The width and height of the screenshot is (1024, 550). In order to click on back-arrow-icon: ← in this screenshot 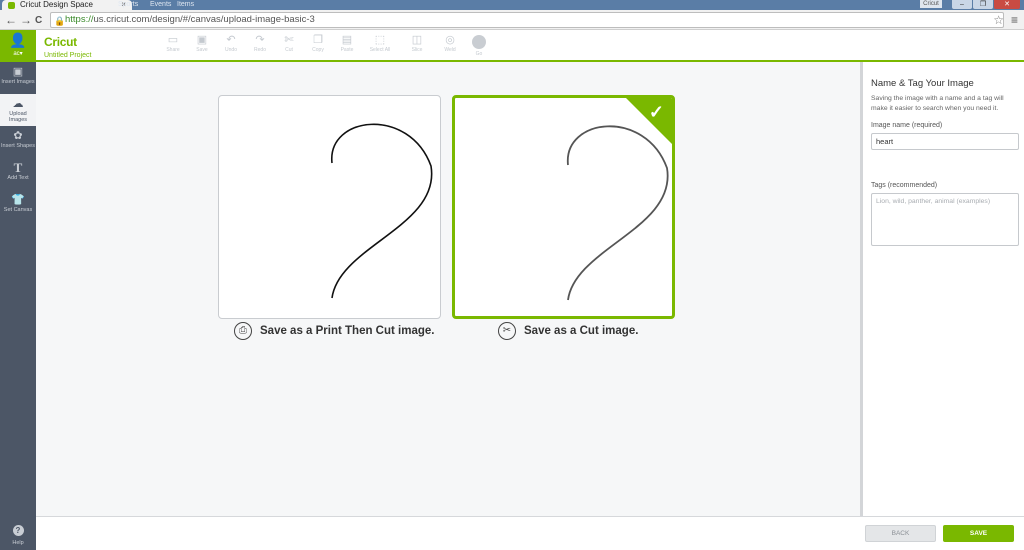, I will do `click(11, 20)`.